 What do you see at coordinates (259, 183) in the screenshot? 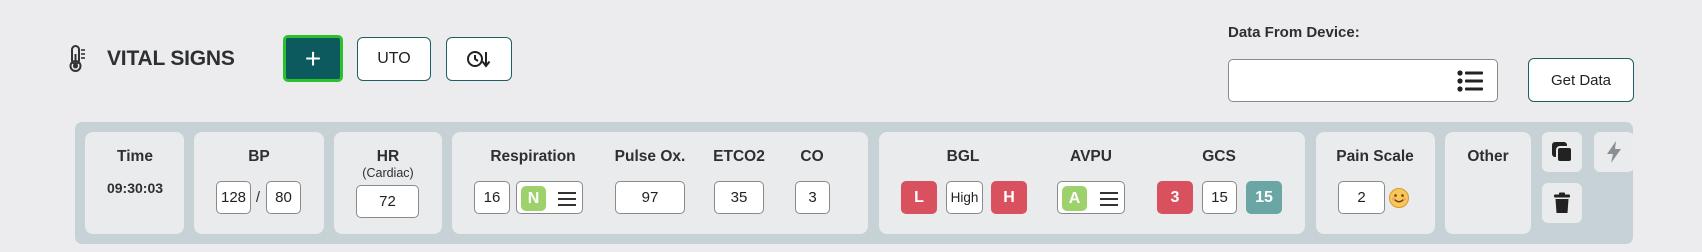
I see `bp-card: BP 128 / 80` at bounding box center [259, 183].